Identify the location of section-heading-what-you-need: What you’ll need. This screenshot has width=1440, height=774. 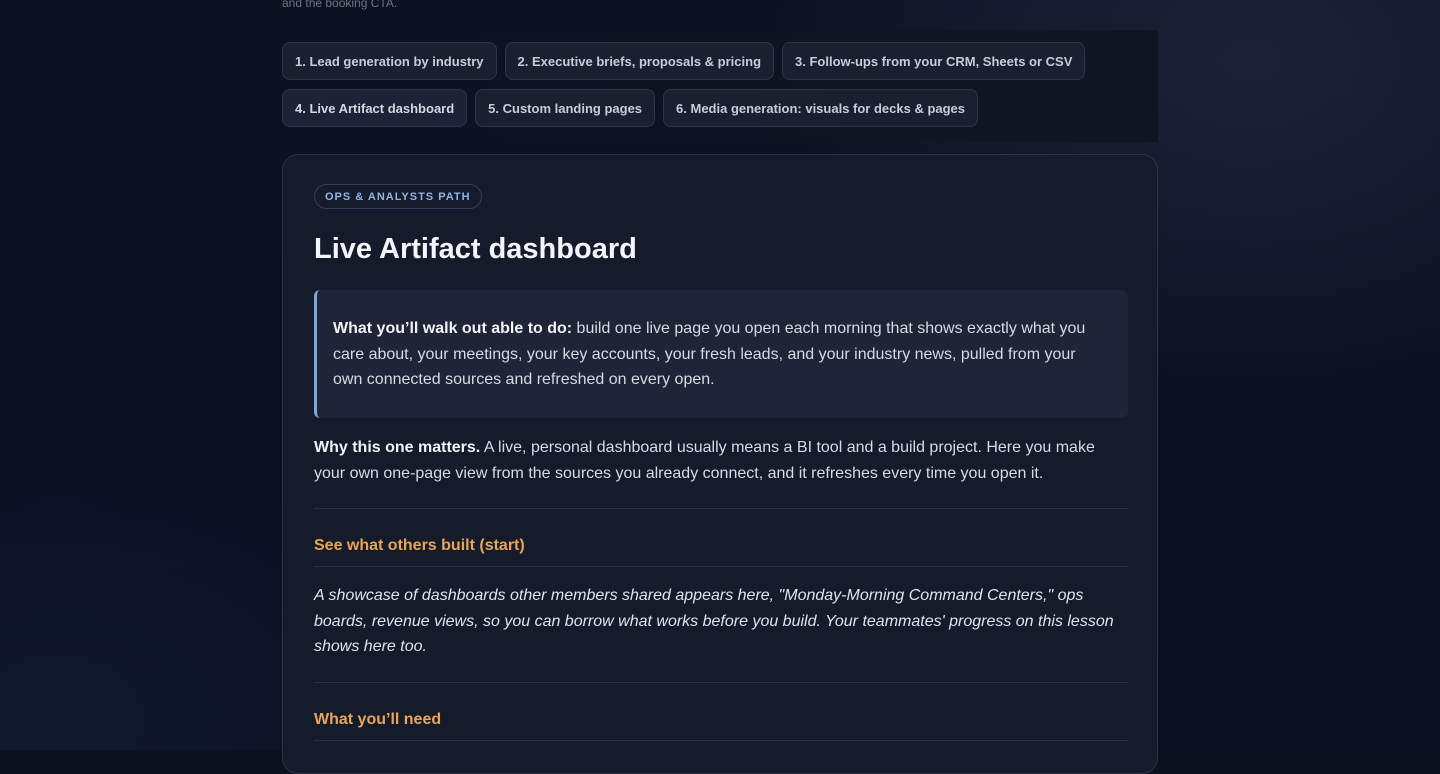
(377, 720).